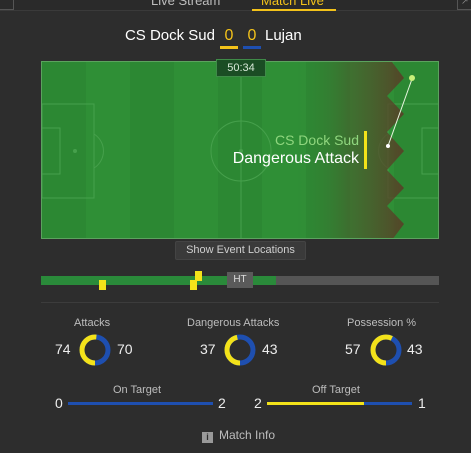 The image size is (471, 453). I want to click on attacks-home-value: 74, so click(63, 349).